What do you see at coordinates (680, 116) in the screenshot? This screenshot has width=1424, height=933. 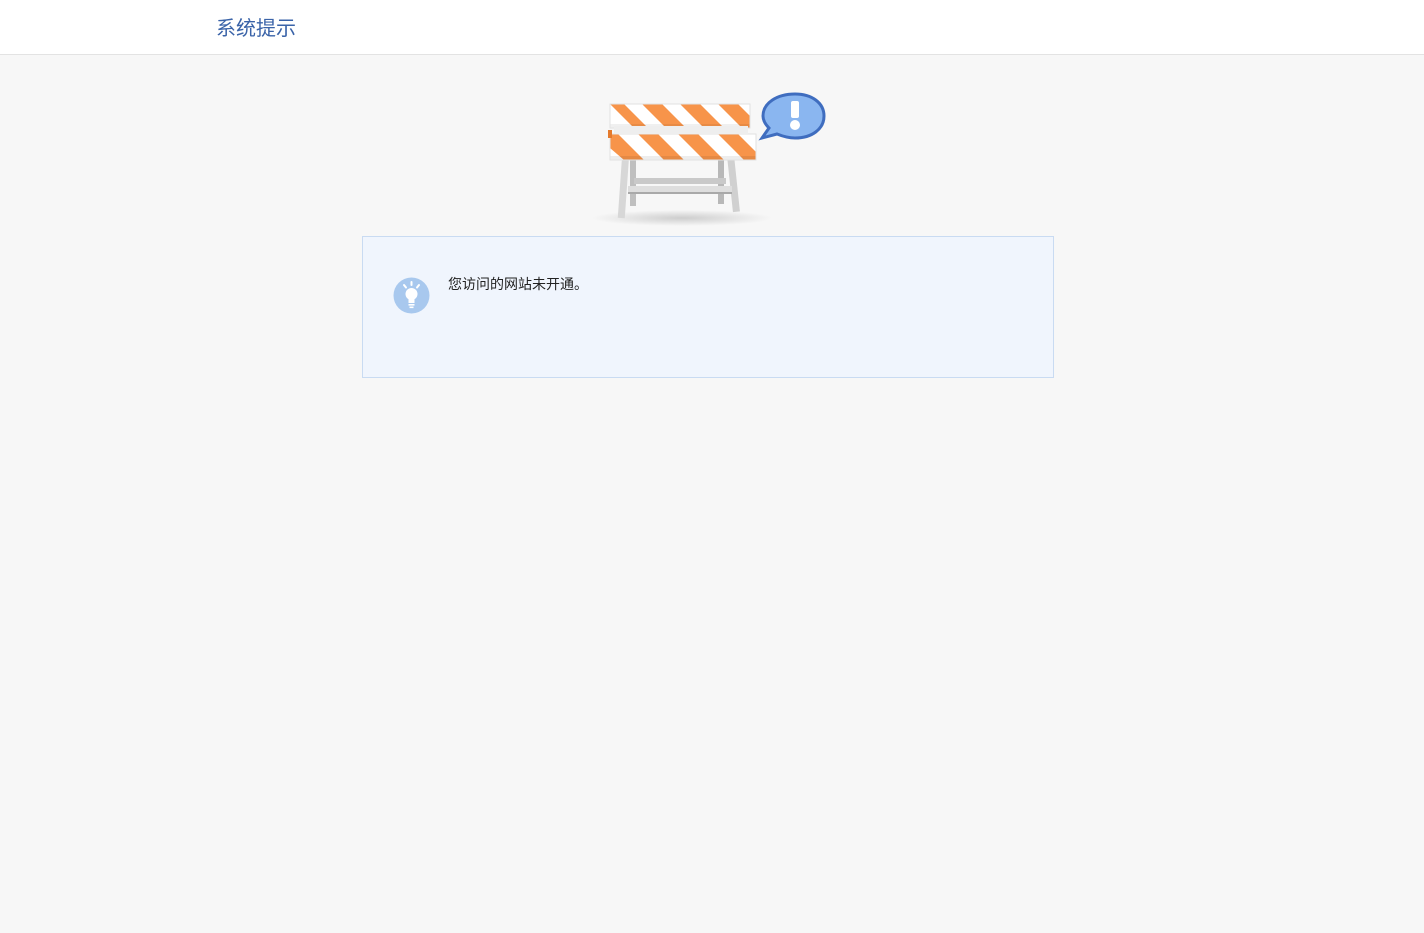 I see `barrier-board-top` at bounding box center [680, 116].